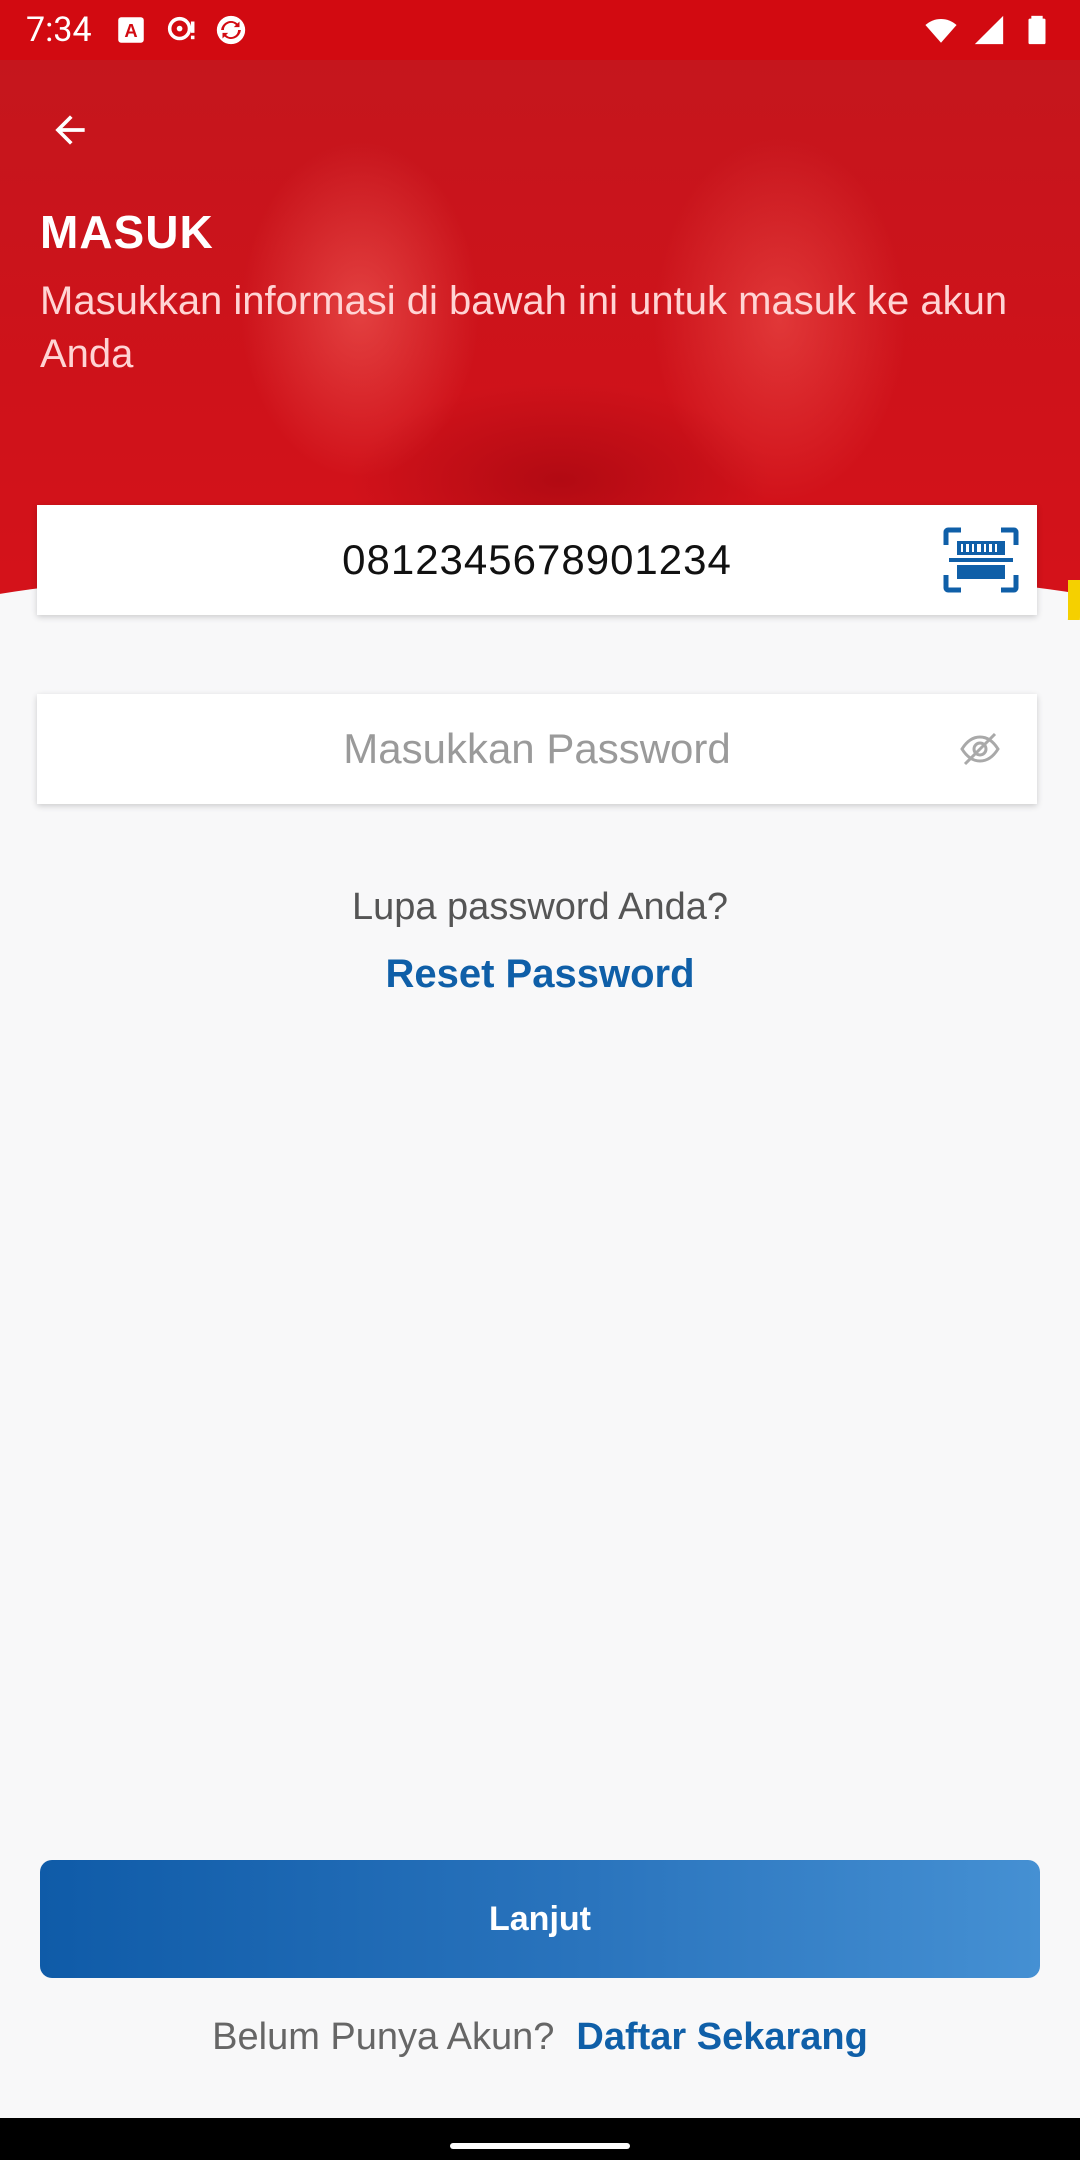 The width and height of the screenshot is (1080, 2160). I want to click on forgot-password-text: Lupa password Anda?, so click(540, 907).